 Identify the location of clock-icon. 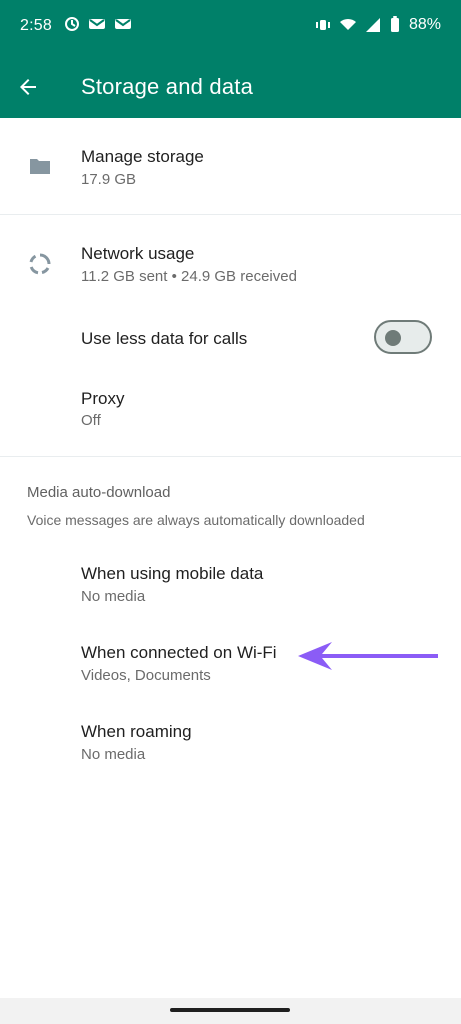
(72, 24).